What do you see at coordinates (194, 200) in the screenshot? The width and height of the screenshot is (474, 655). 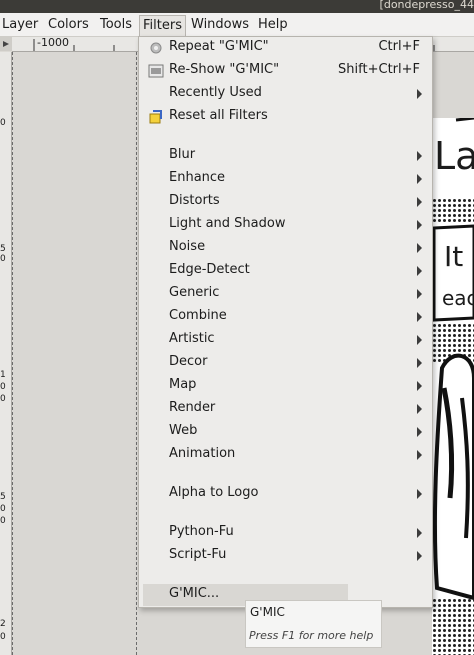 I see `menu-item-label: Distorts` at bounding box center [194, 200].